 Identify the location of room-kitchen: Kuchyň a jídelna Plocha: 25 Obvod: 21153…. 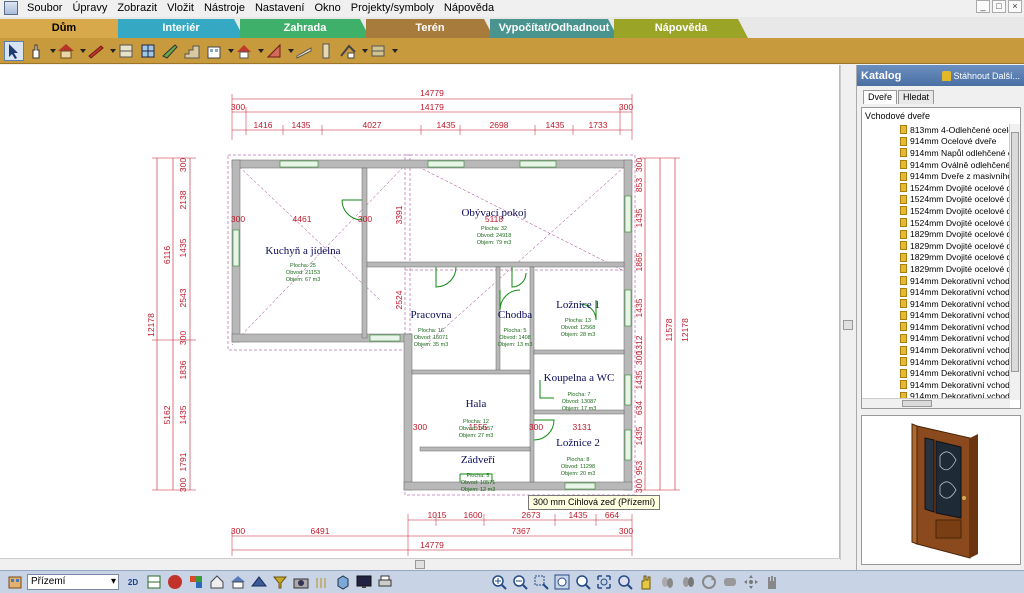
(302, 264).